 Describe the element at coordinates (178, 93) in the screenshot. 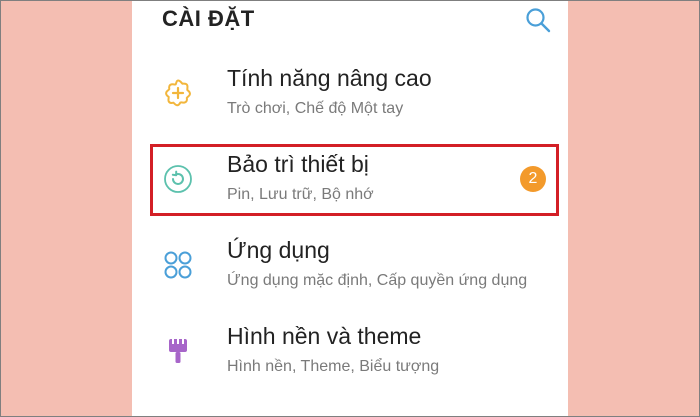

I see `advanced-features-icon` at that location.